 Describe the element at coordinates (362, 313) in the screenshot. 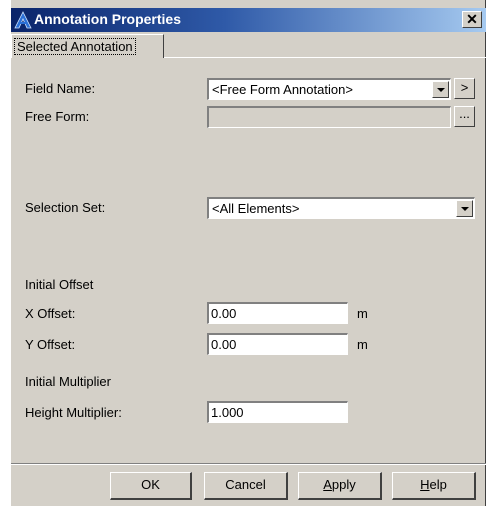

I see `x-offset-unit: m` at that location.